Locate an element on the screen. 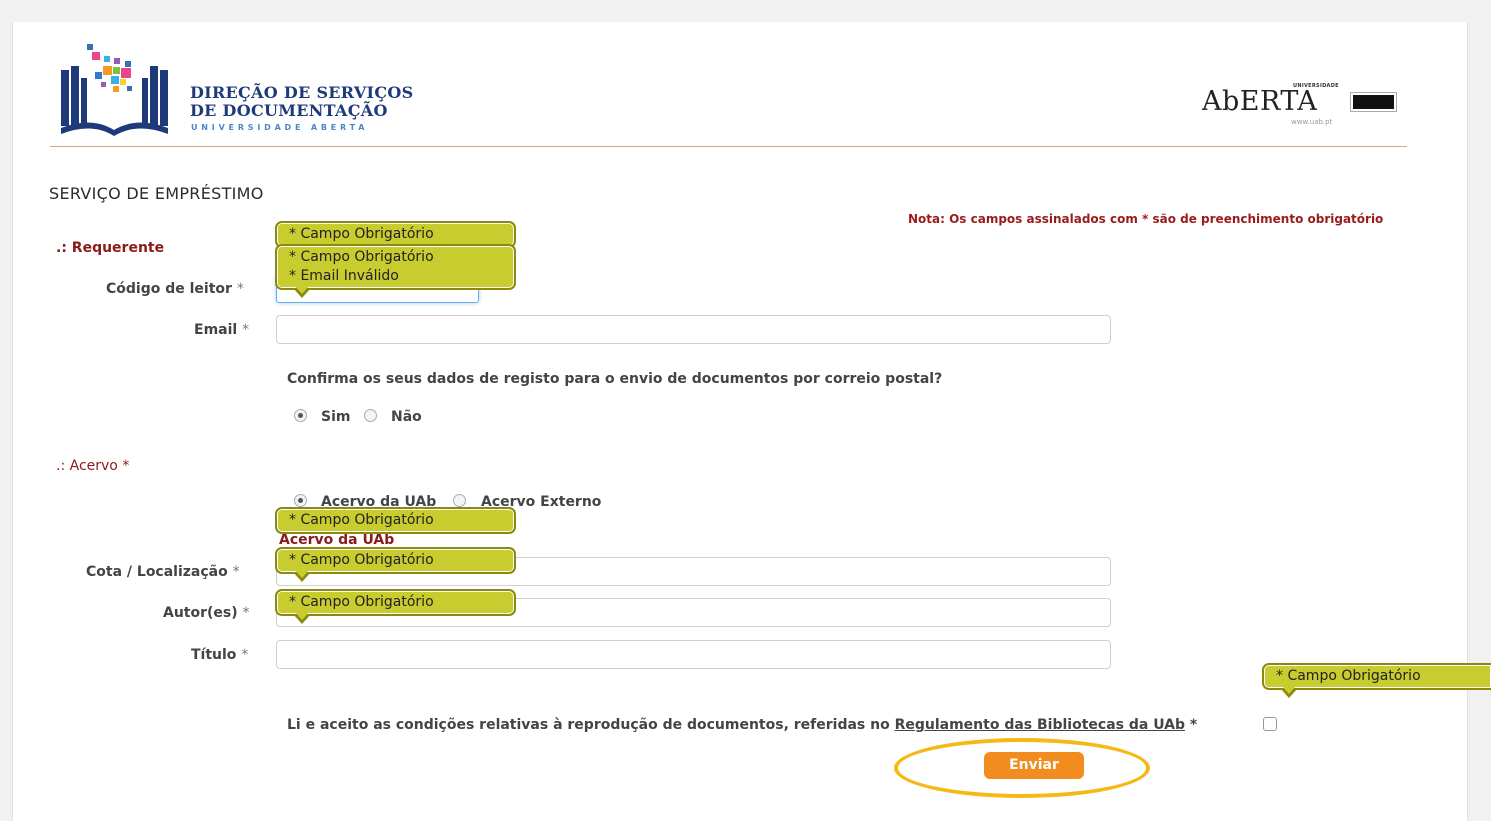 The height and width of the screenshot is (821, 1491). logo-title-line2: DE DOCUMENTAÇÃO is located at coordinates (289, 110).